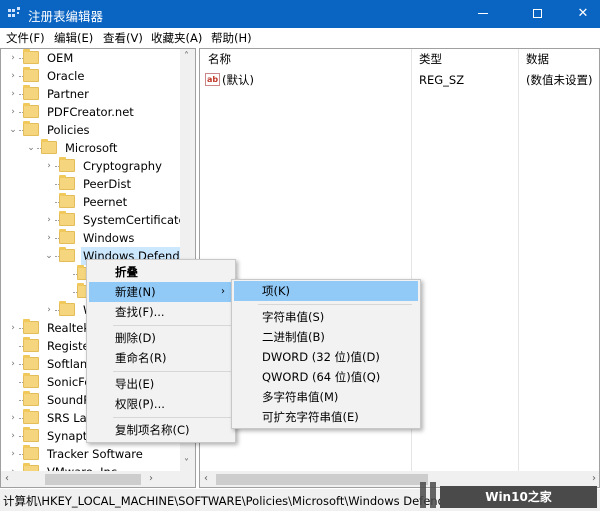  What do you see at coordinates (135, 338) in the screenshot?
I see `menu-item-label: 删除(D)` at bounding box center [135, 338].